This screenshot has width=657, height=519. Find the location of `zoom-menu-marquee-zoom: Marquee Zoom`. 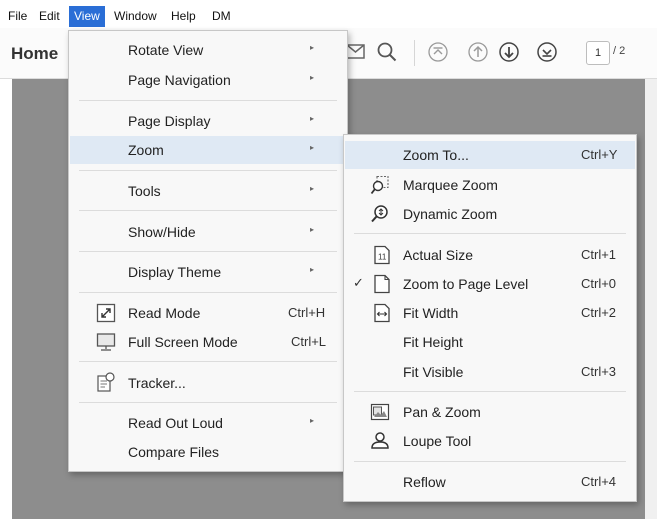

zoom-menu-marquee-zoom: Marquee Zoom is located at coordinates (490, 185).